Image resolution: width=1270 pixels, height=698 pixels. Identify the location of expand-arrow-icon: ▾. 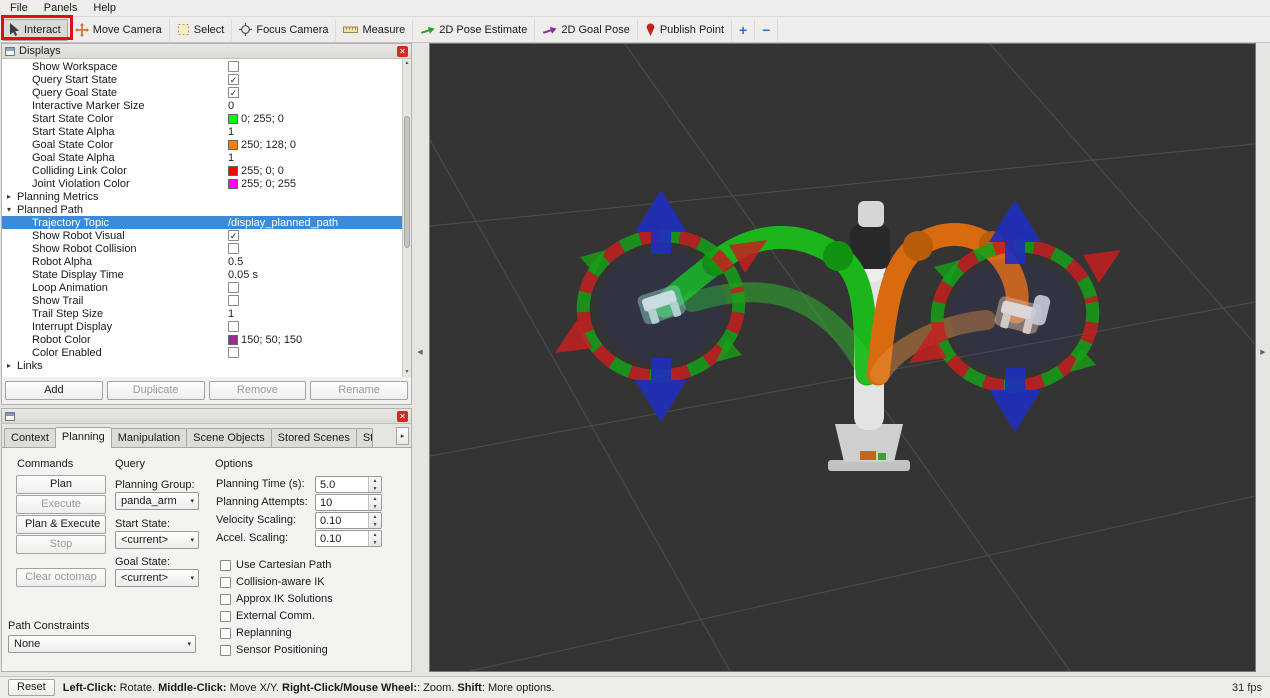
(12, 209).